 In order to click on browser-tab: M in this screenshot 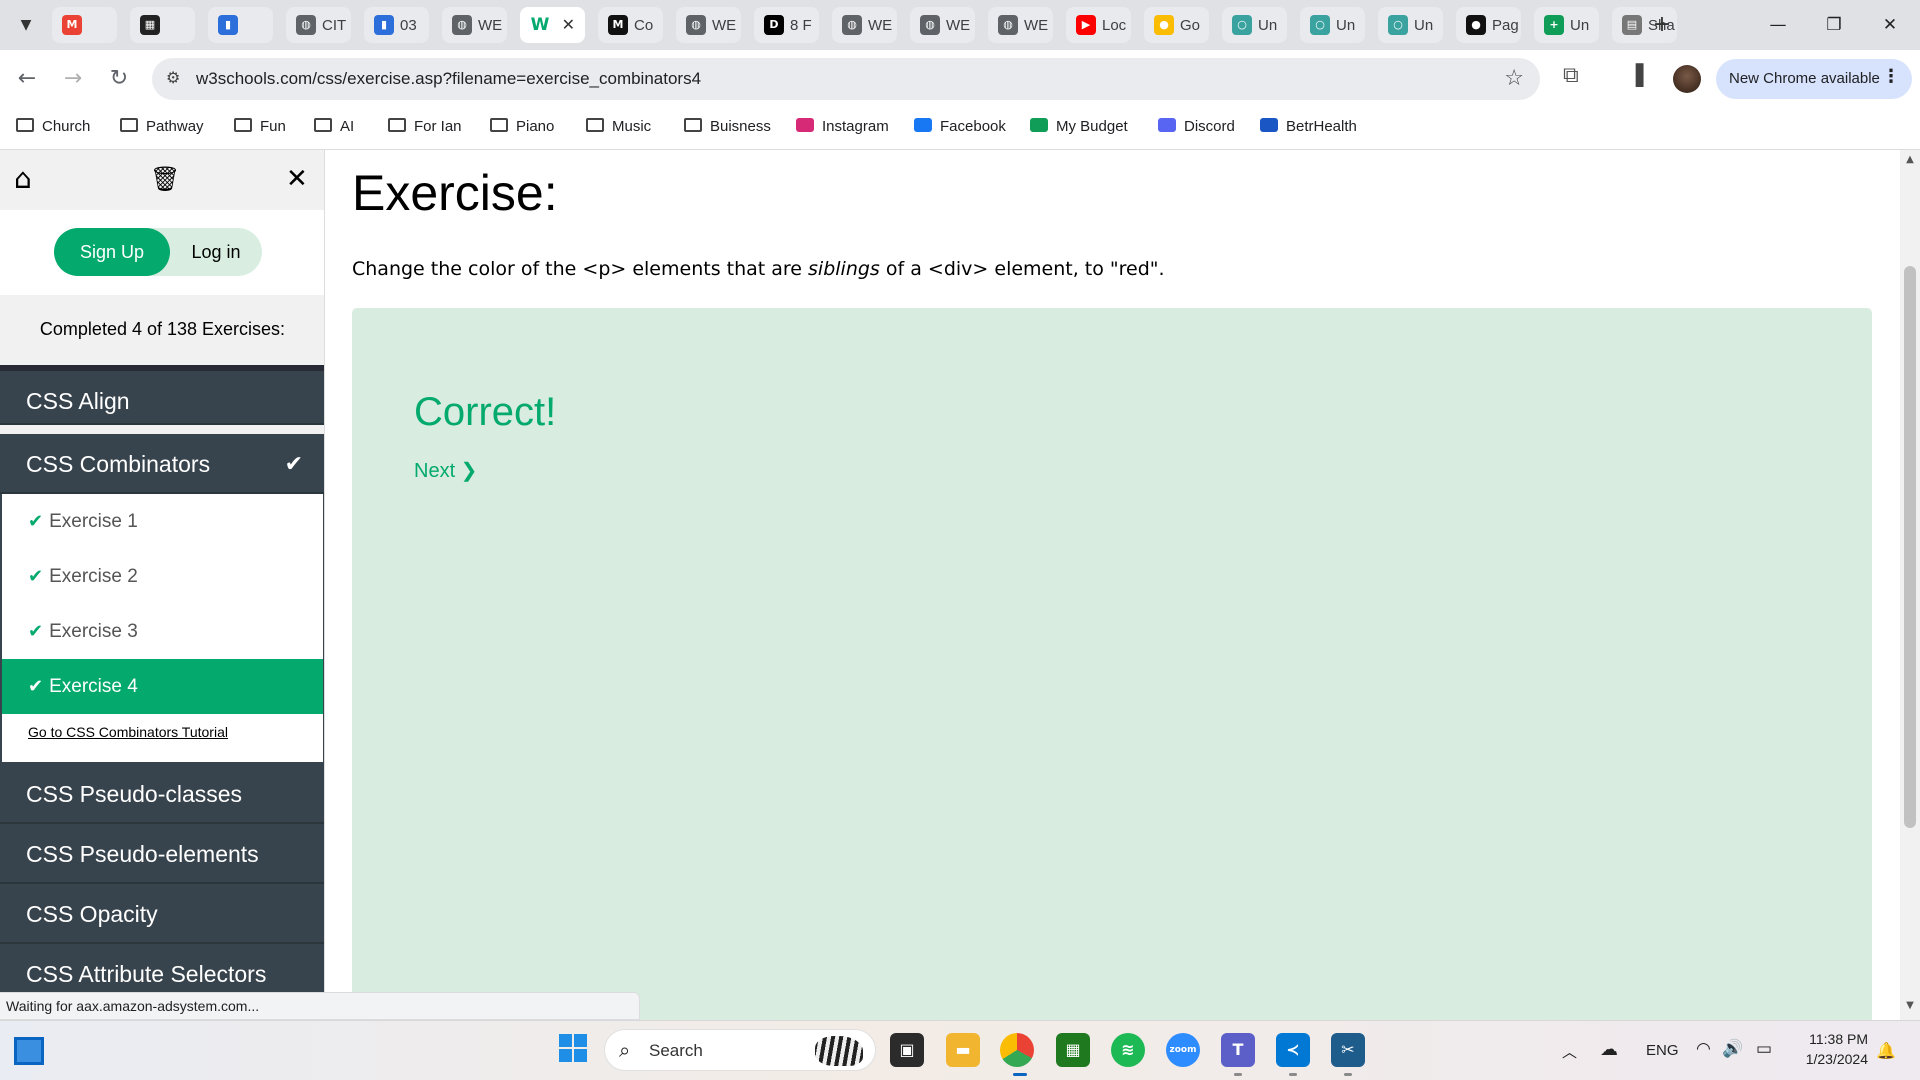, I will do `click(84, 25)`.